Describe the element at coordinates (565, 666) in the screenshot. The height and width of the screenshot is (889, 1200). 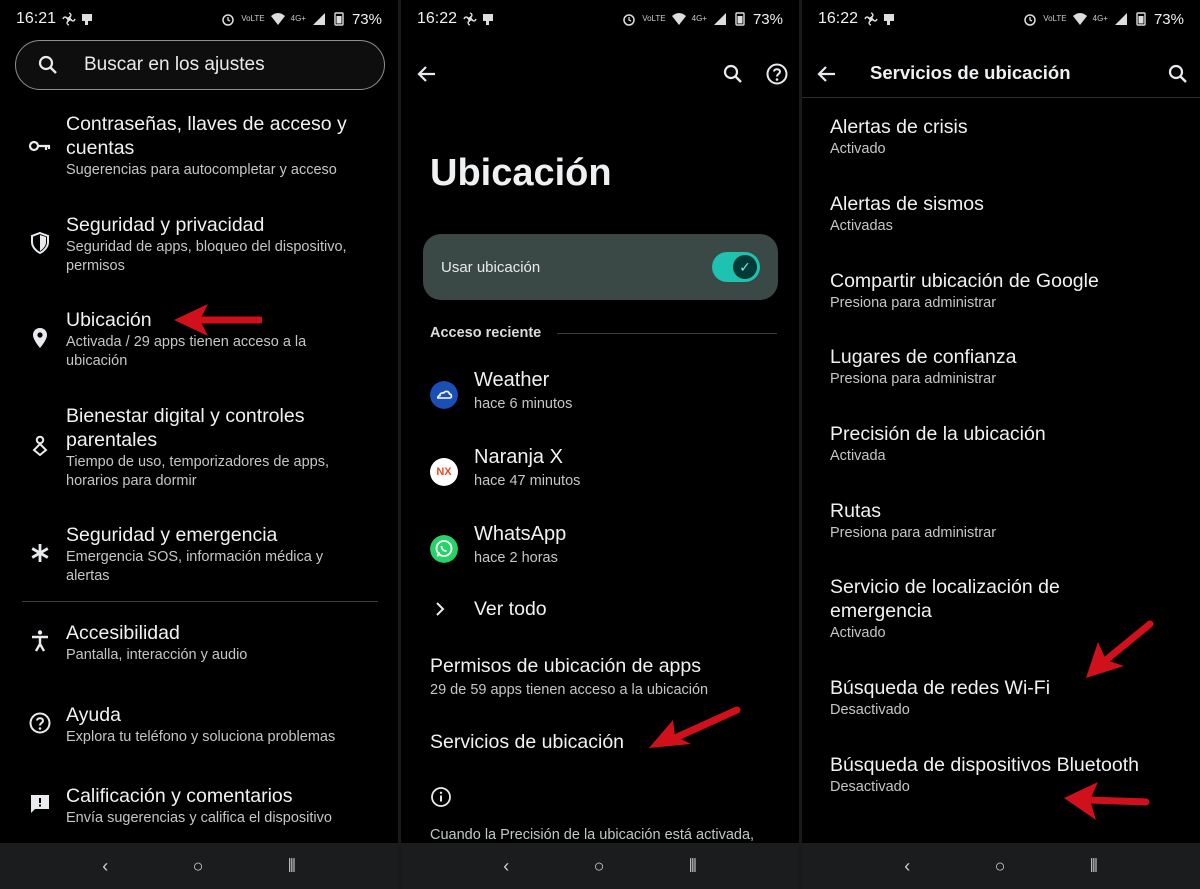
I see `item-title: Permisos de ubicación de apps` at that location.